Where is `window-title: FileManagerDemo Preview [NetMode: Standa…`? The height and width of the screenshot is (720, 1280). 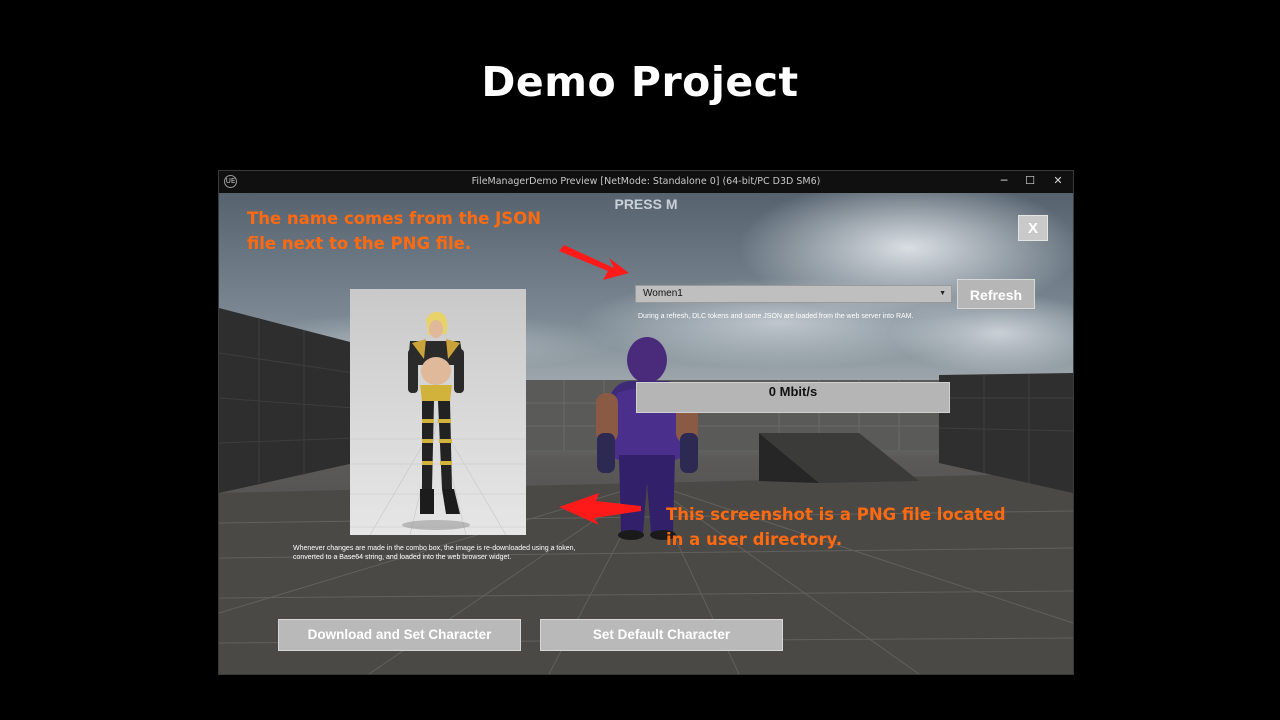 window-title: FileManagerDemo Preview [NetMode: Standa… is located at coordinates (646, 181).